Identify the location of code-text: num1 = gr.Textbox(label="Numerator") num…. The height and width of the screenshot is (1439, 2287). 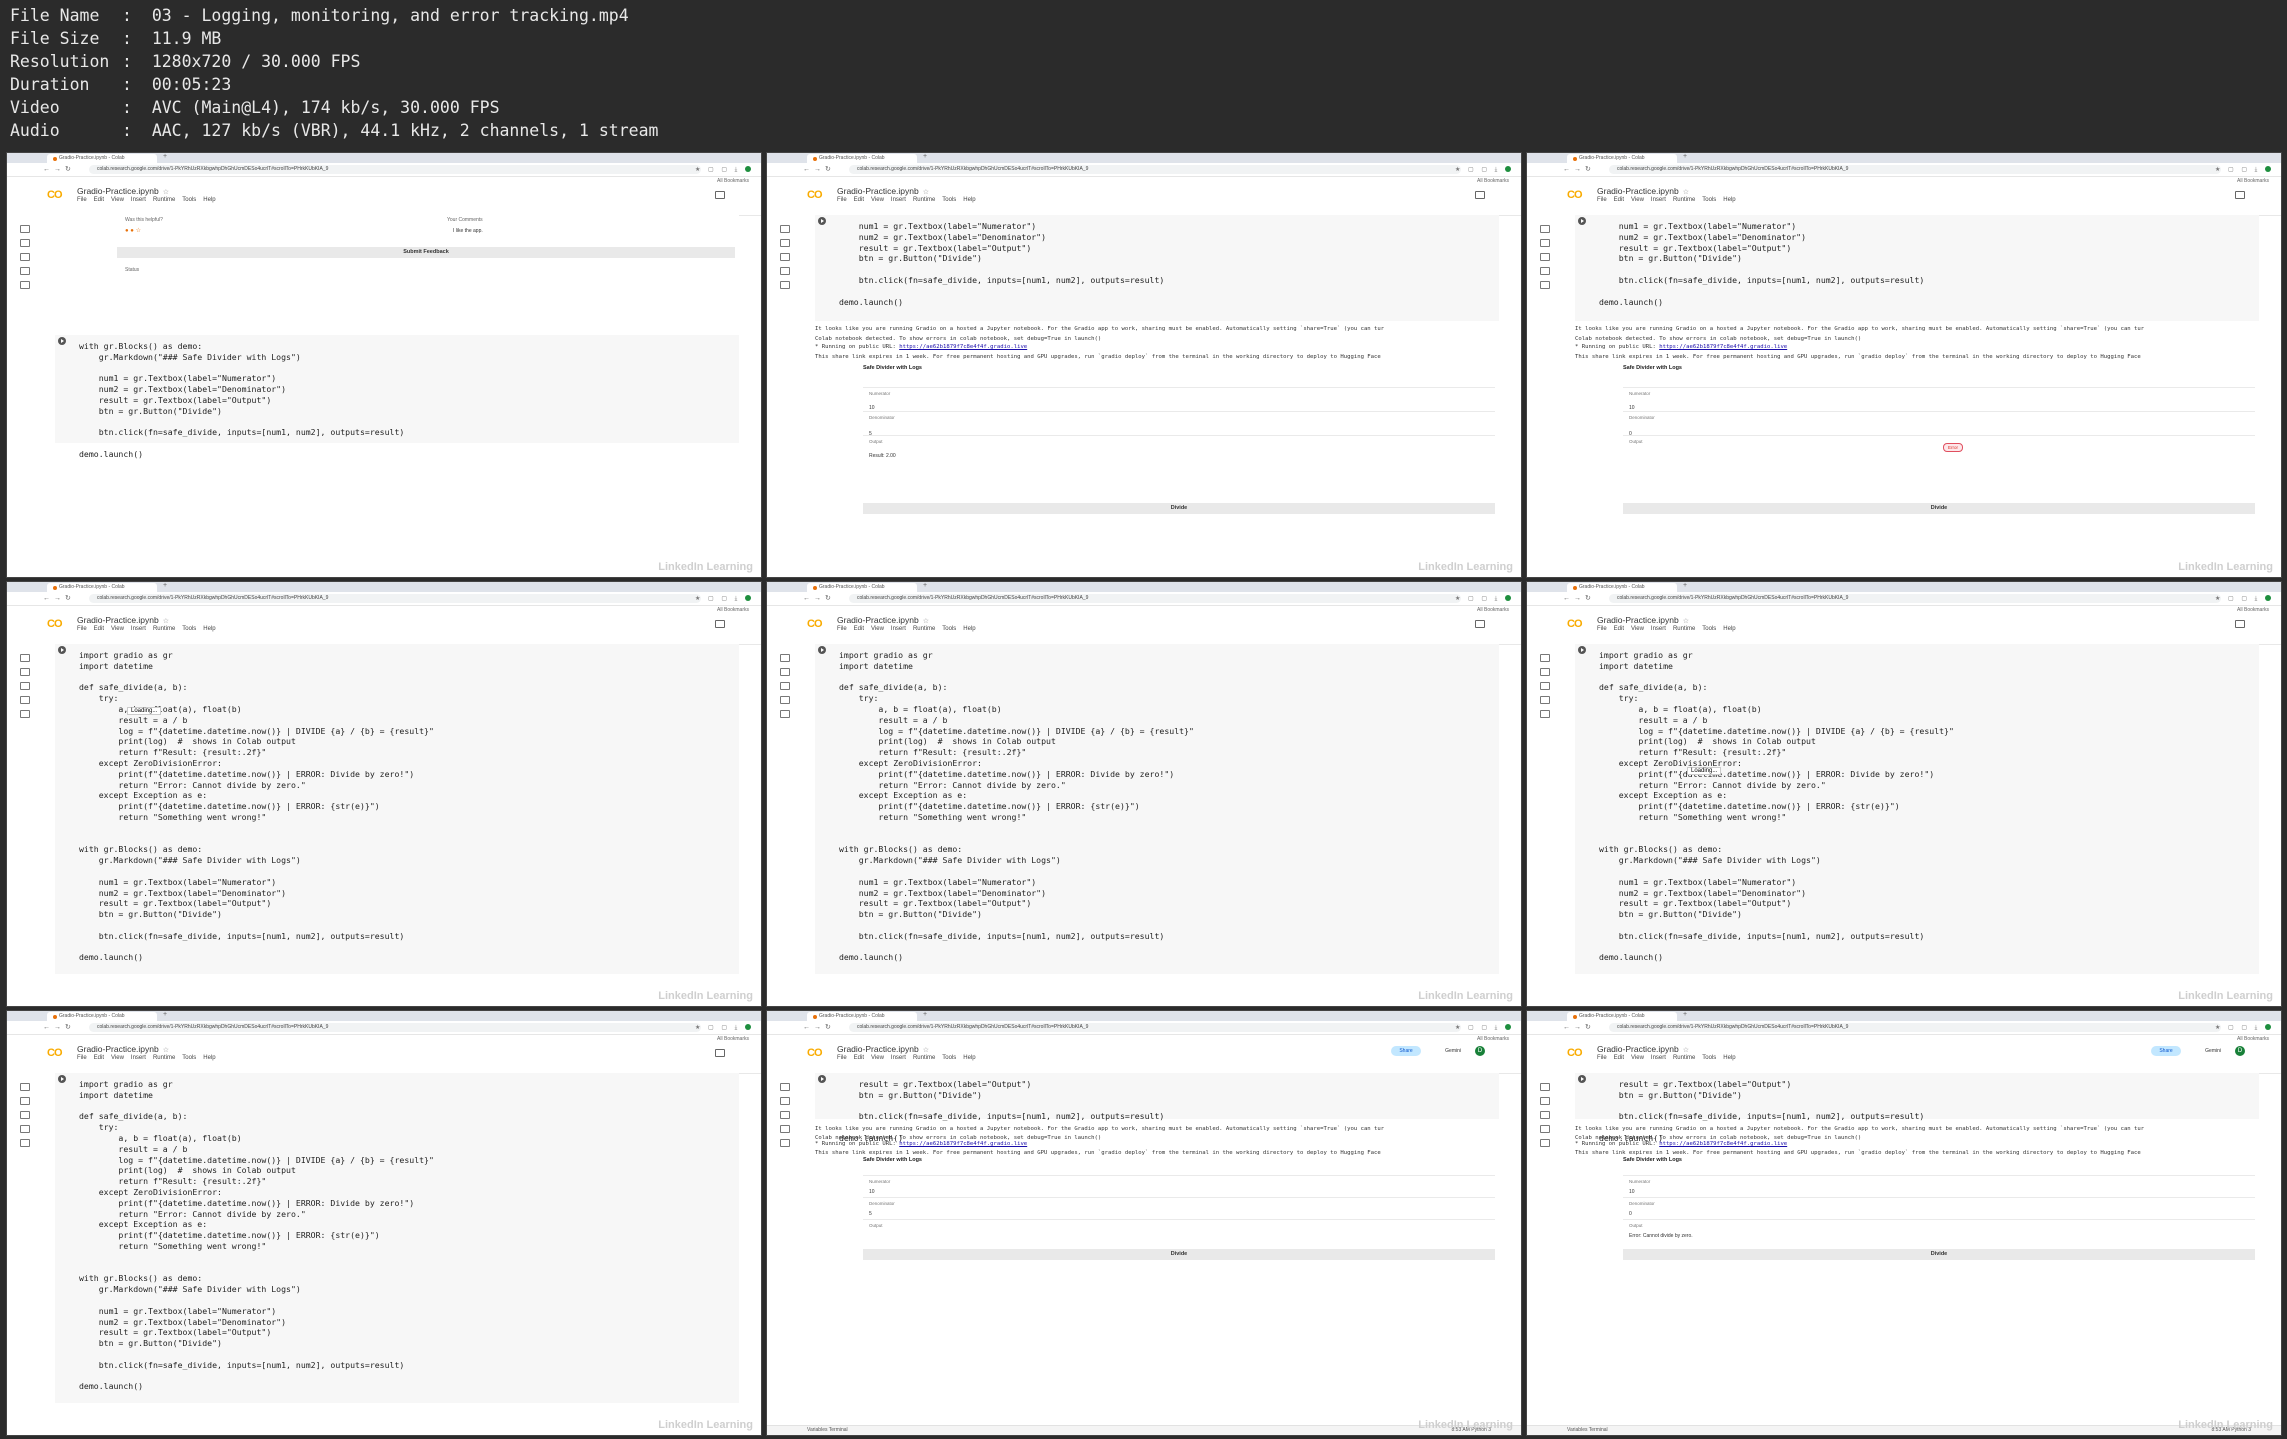
(1001, 264).